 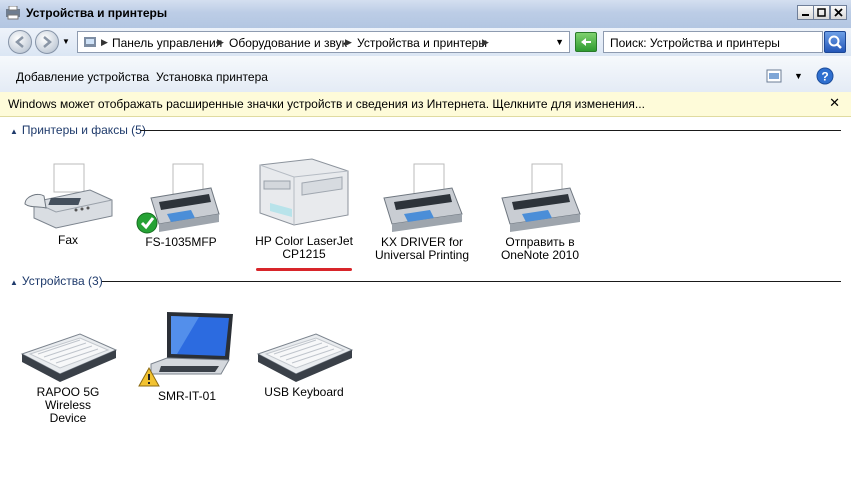 I want to click on devices-group-header: ▲ Устройства (3), so click(x=56, y=281).